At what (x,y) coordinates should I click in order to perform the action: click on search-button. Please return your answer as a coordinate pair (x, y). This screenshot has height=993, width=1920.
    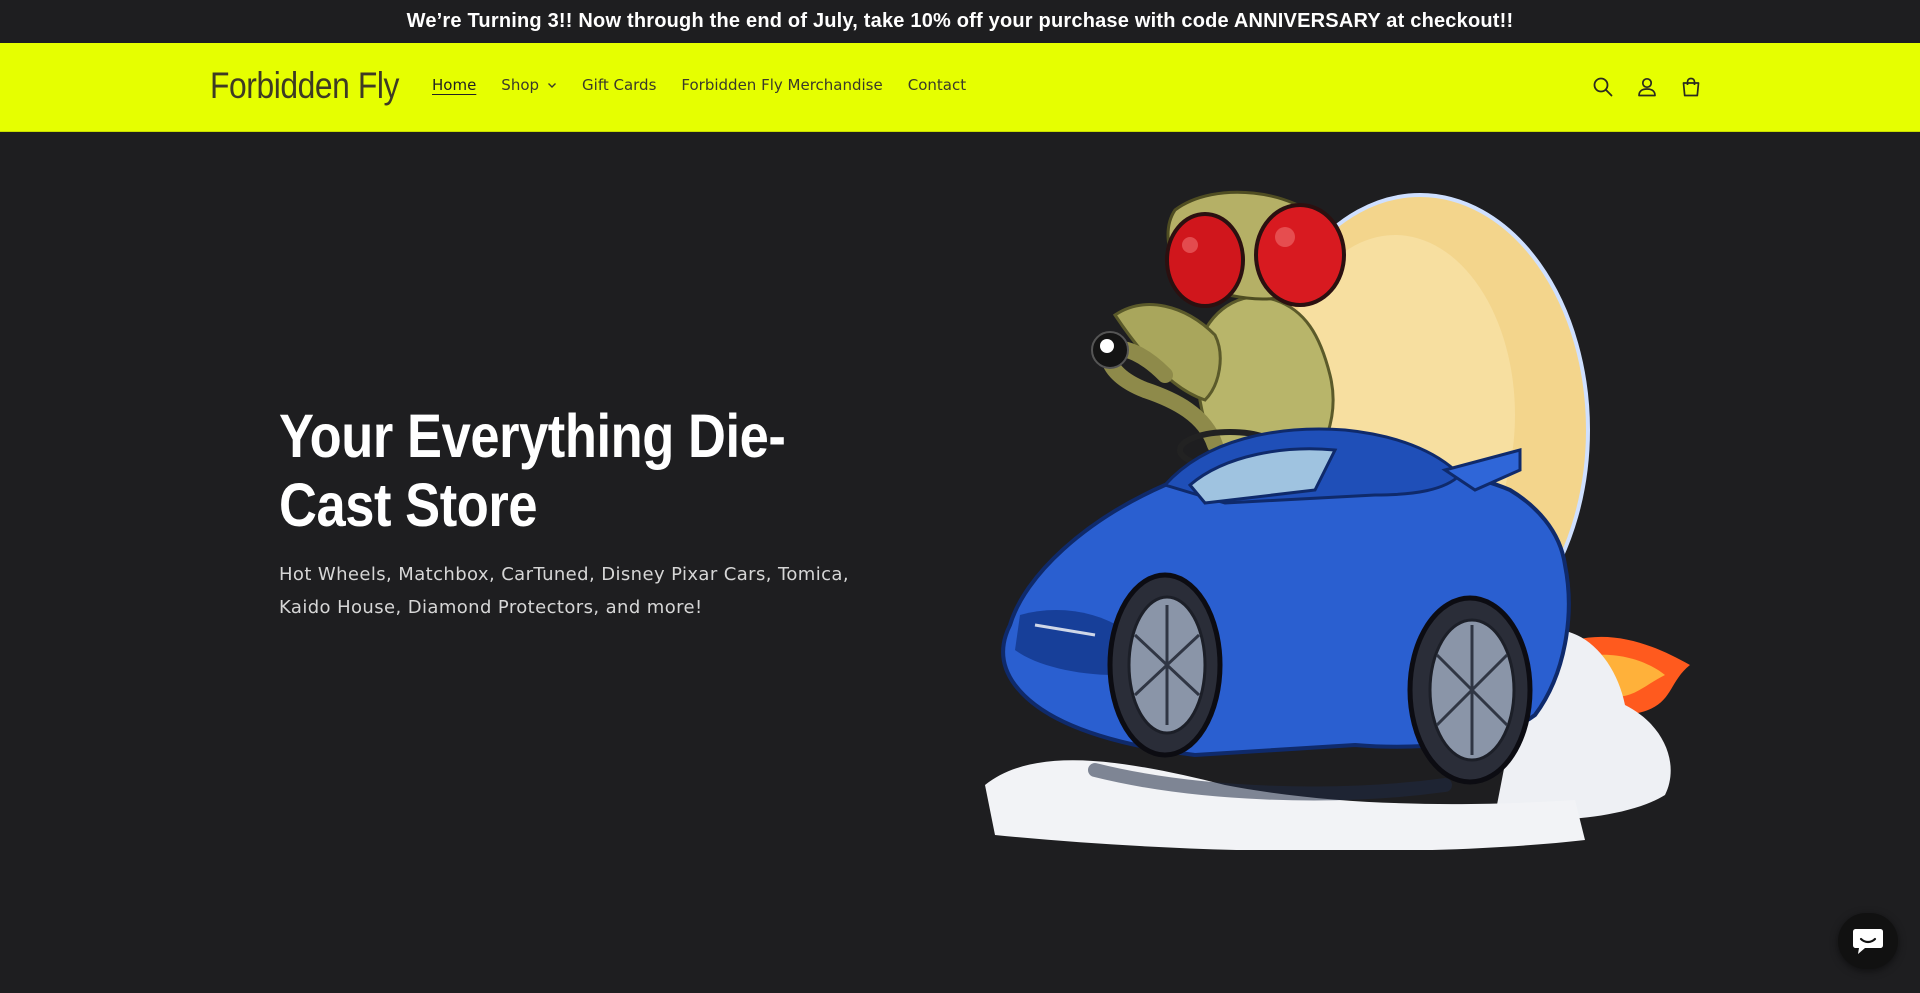
    Looking at the image, I should click on (1603, 87).